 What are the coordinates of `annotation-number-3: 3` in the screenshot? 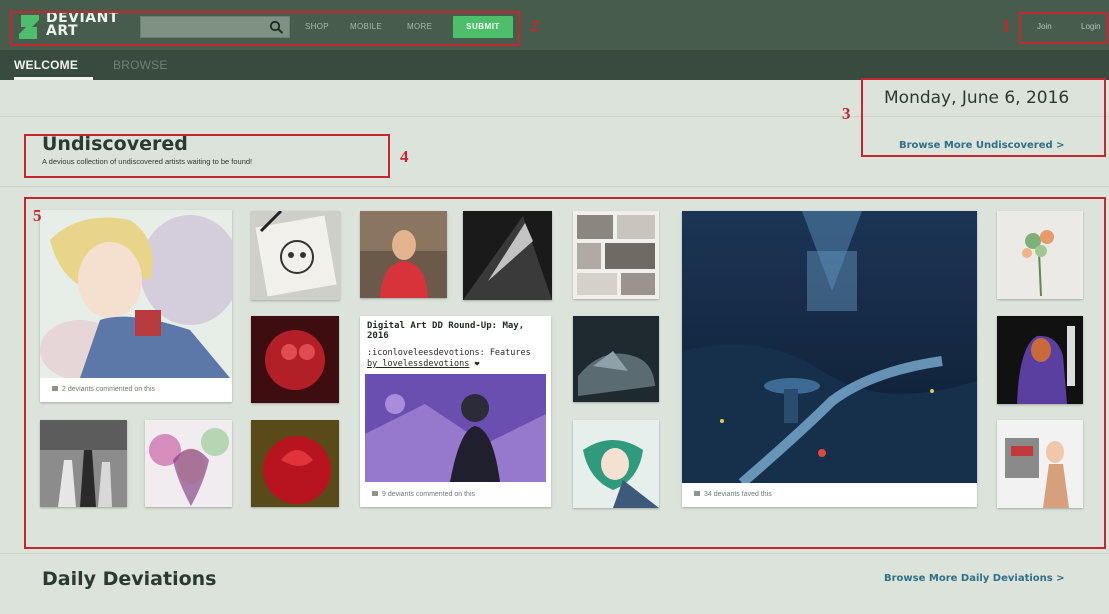 It's located at (846, 113).